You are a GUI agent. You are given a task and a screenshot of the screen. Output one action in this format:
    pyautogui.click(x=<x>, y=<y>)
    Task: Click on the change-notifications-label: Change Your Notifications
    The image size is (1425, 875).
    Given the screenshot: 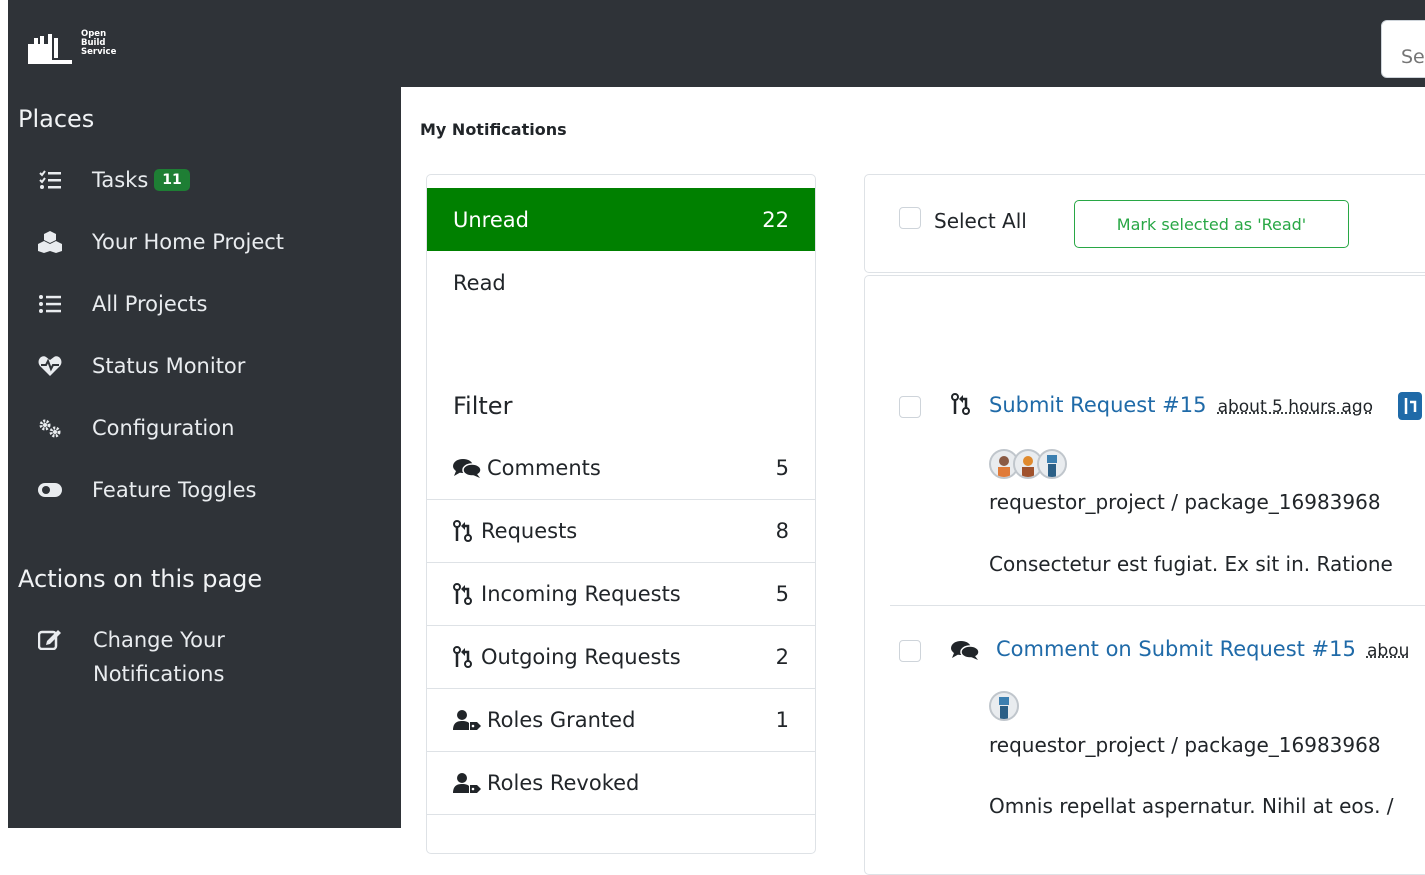 What is the action you would take?
    pyautogui.click(x=159, y=657)
    